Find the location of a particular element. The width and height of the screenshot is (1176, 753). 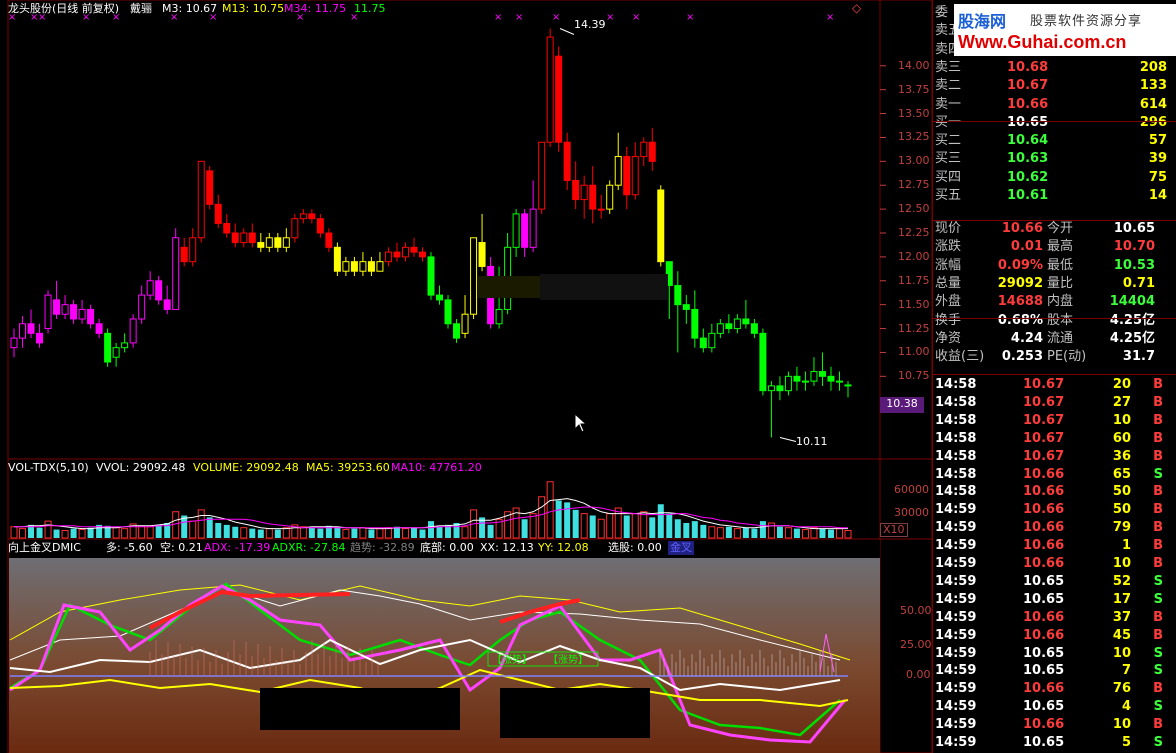

tick-row: 14:59 10.65 7 S is located at coordinates (1054, 671).